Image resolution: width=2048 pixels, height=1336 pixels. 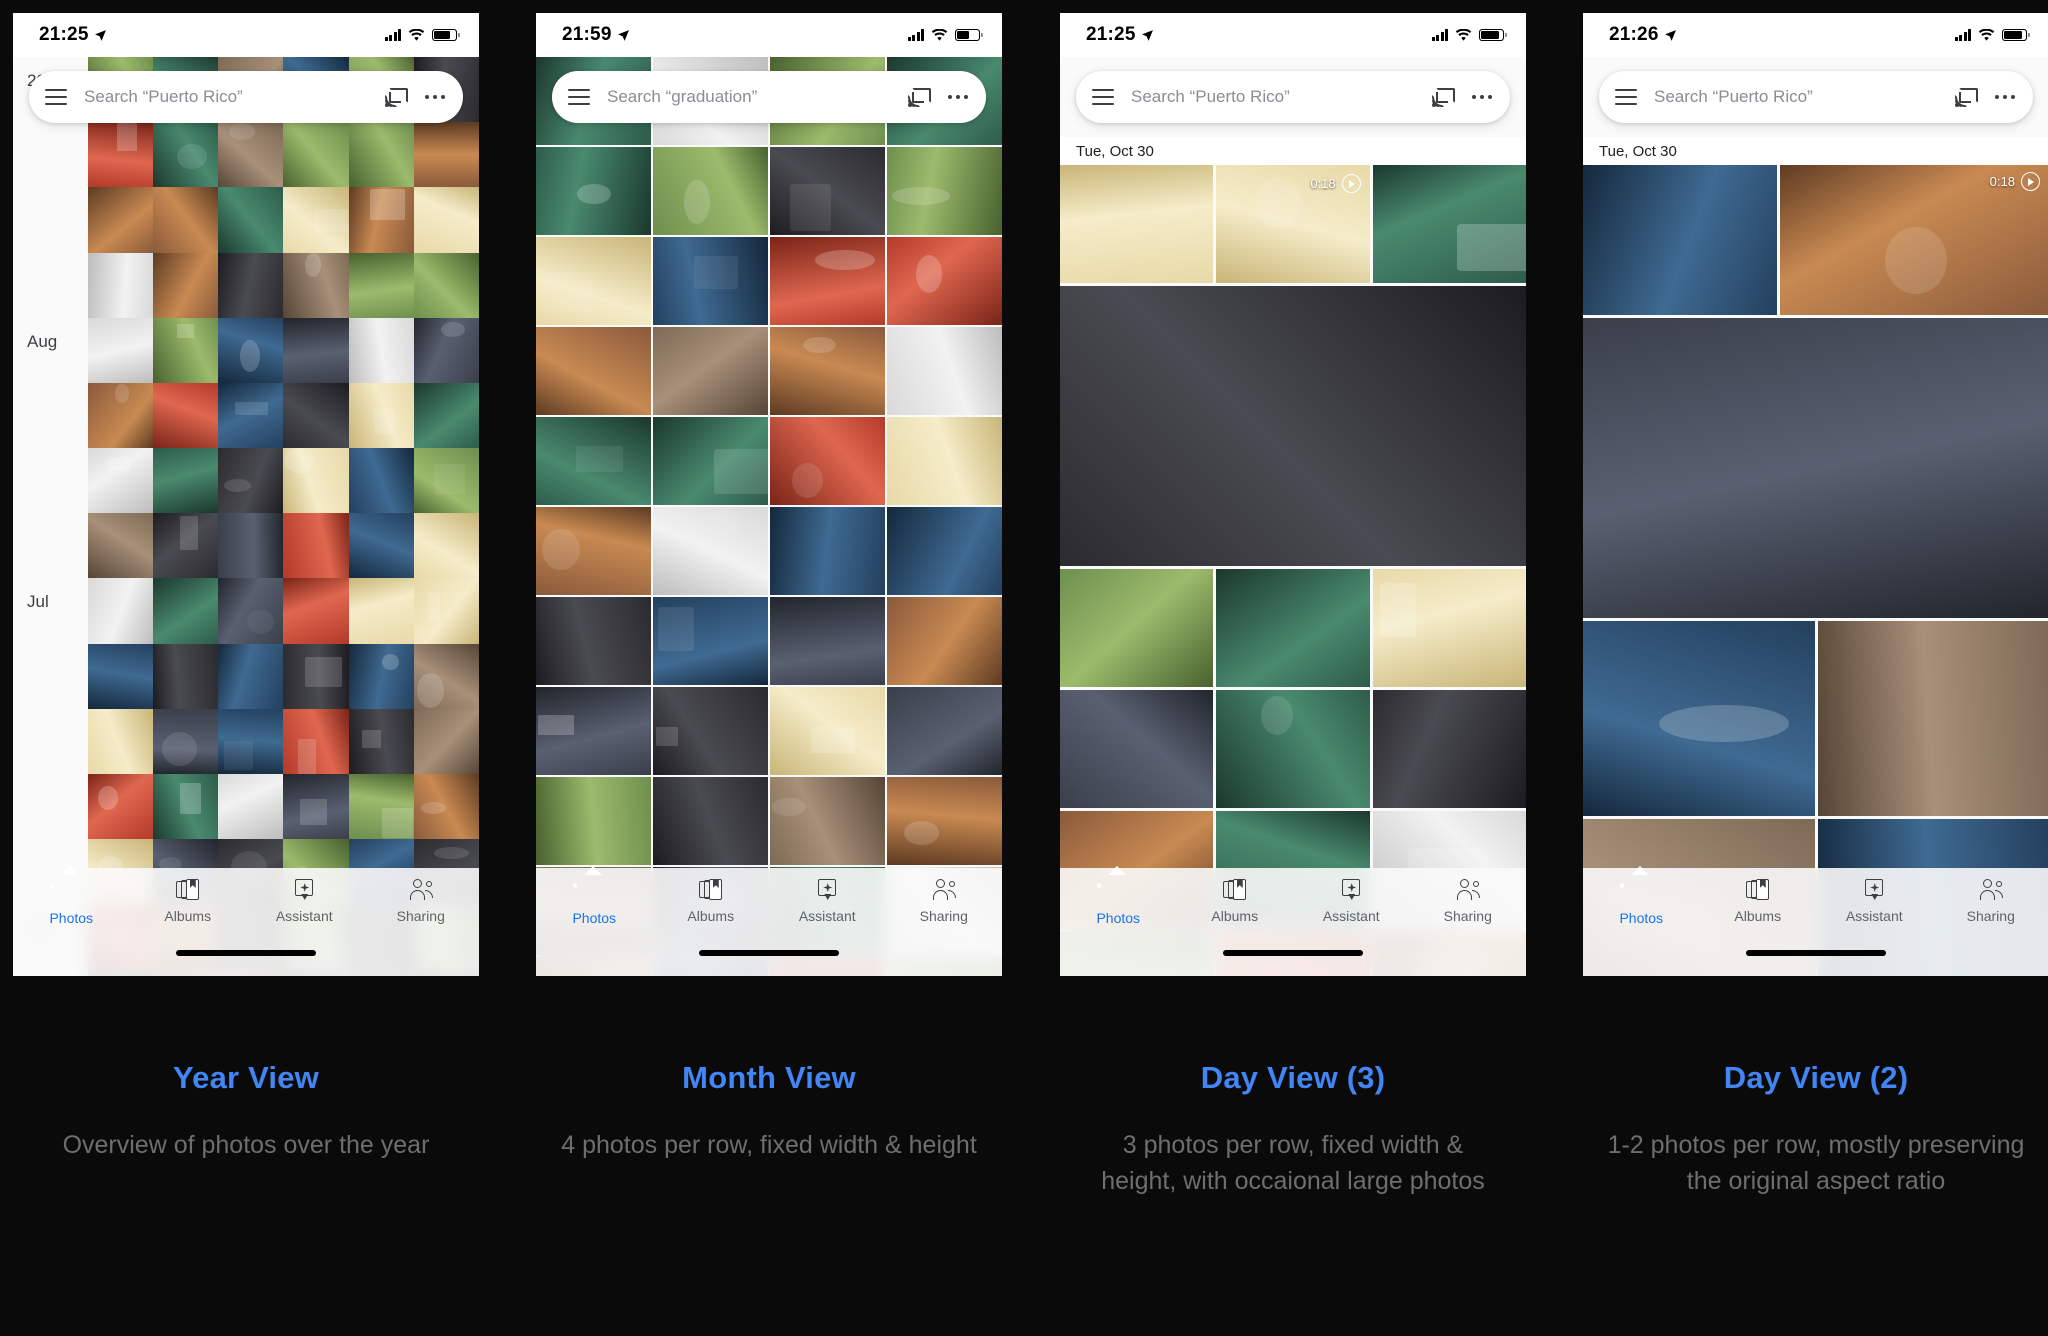 I want to click on photo-thumbnail-large, so click(x=1815, y=468).